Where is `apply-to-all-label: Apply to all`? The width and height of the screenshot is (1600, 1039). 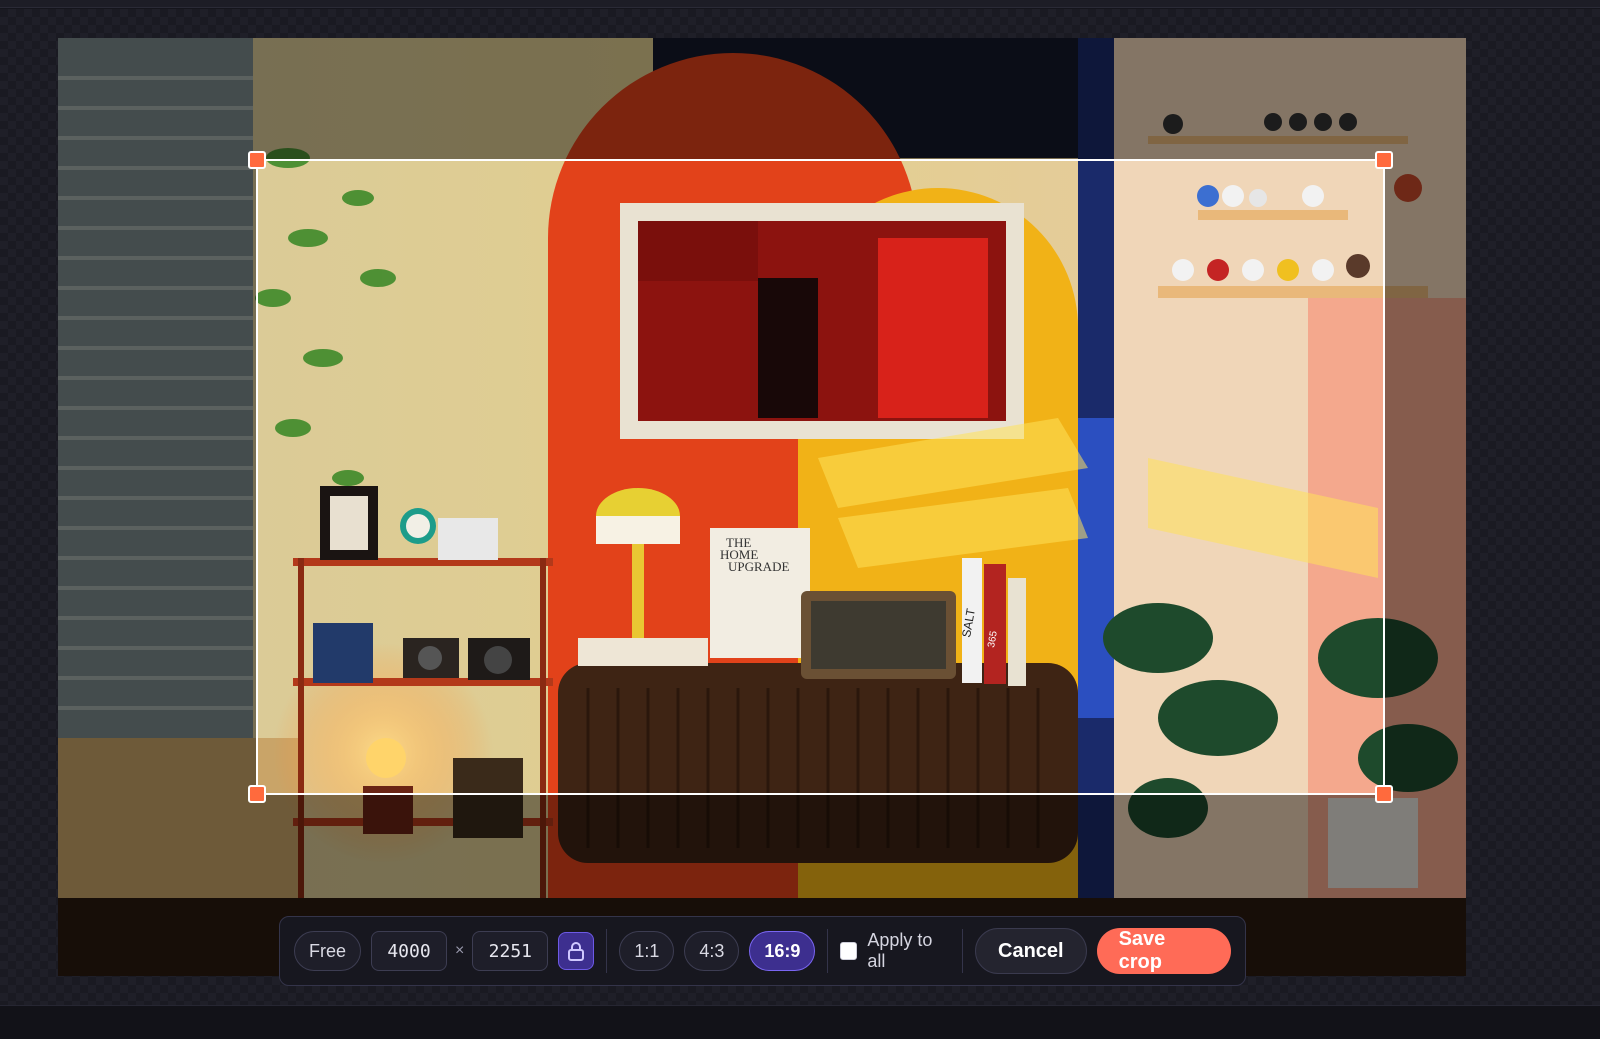
apply-to-all-label: Apply to all is located at coordinates (900, 950).